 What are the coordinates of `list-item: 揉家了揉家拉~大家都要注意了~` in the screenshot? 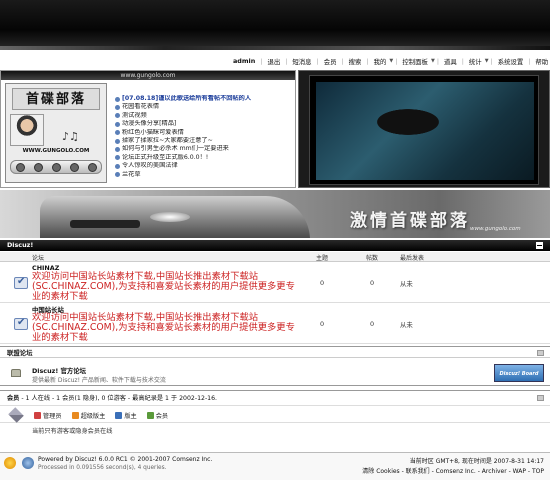 It's located at (205, 141).